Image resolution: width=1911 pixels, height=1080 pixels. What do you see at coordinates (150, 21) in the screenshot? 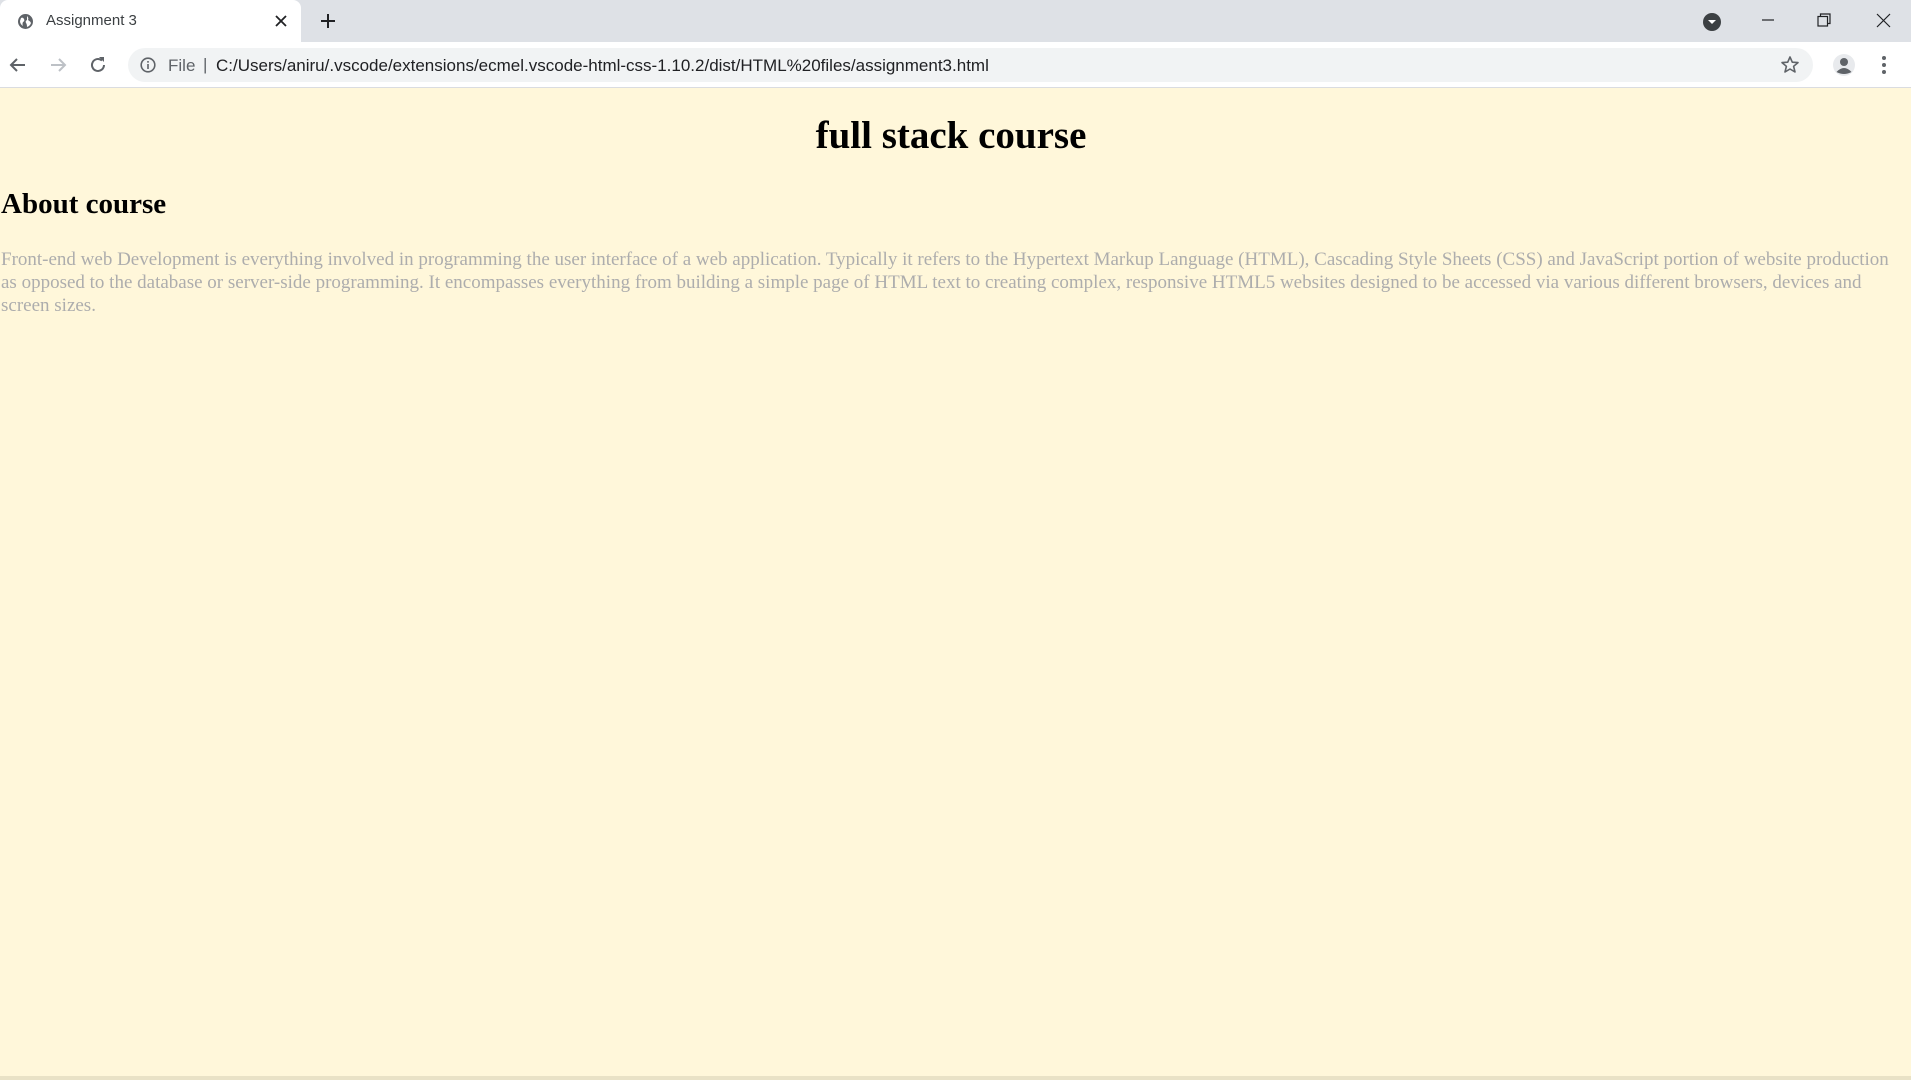
I see `browser-tab: Assignment 3` at bounding box center [150, 21].